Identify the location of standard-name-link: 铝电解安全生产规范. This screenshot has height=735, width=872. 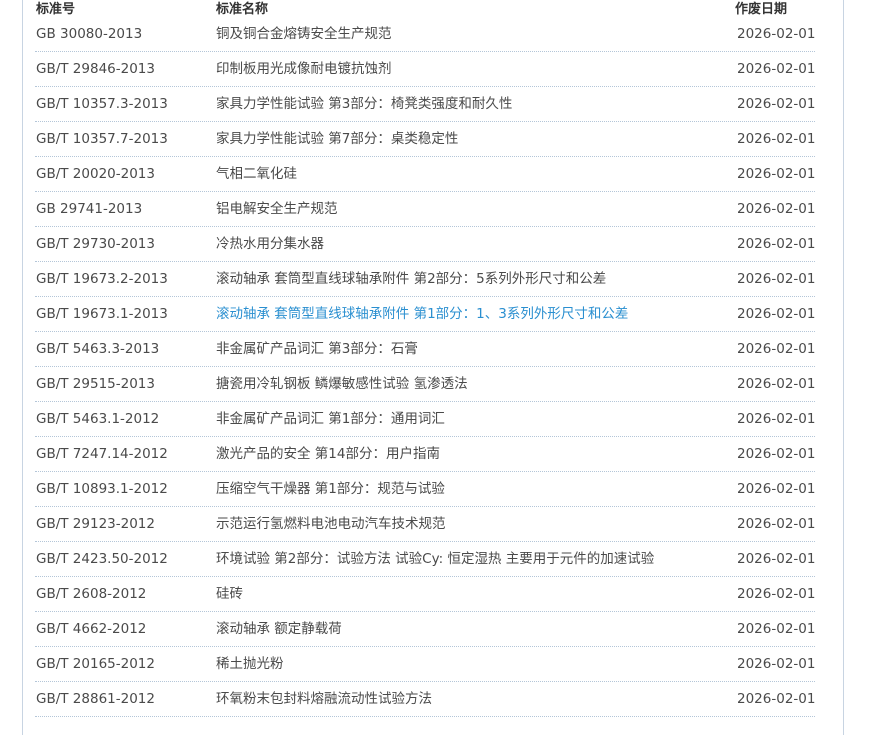
(277, 209).